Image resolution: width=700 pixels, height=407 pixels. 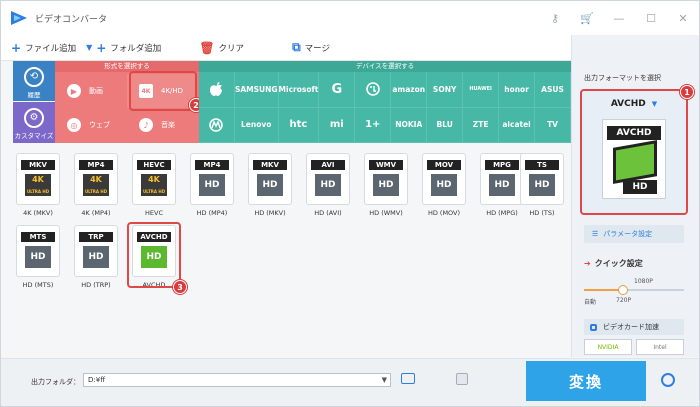 I want to click on device-zte: ZTE, so click(x=481, y=125).